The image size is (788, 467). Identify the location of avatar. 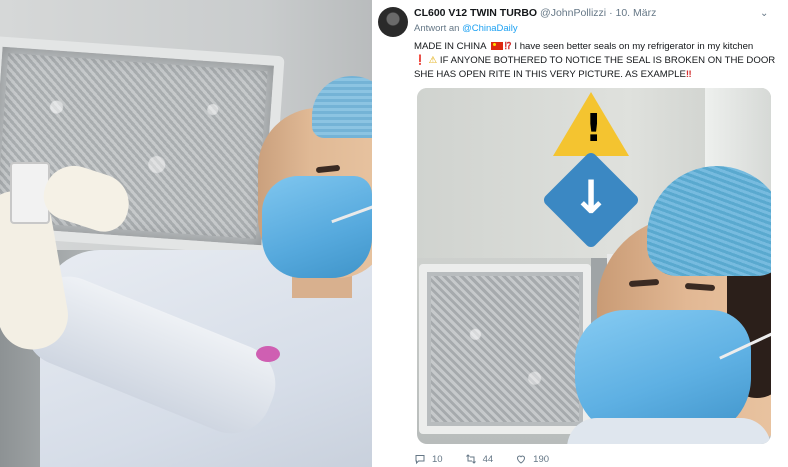
(393, 22).